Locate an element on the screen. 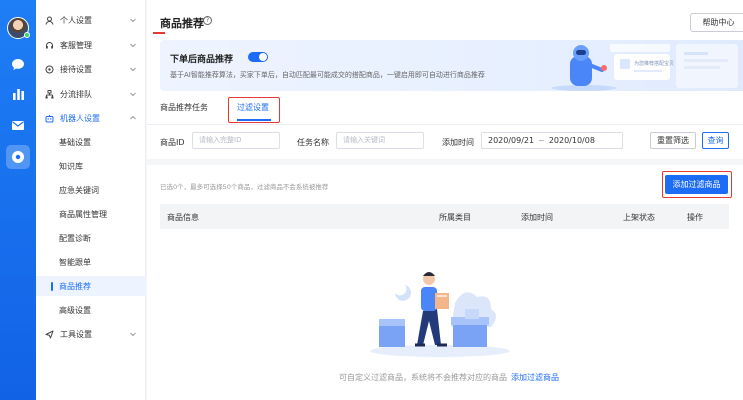  product-id-label: 商品ID is located at coordinates (172, 142).